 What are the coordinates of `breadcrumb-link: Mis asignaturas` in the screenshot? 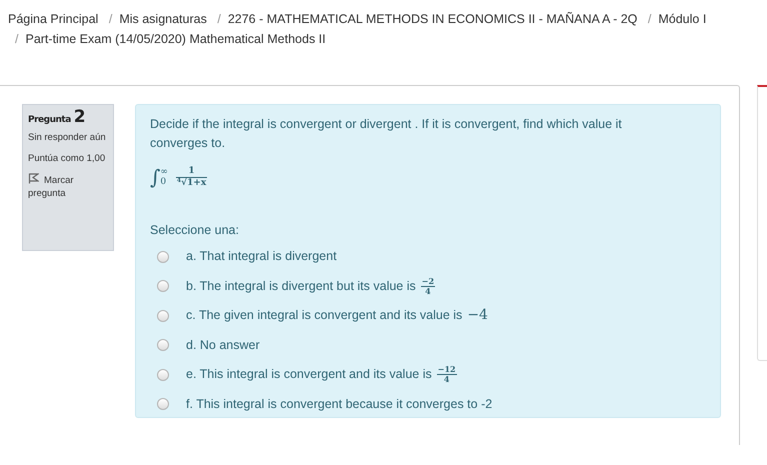 It's located at (163, 19).